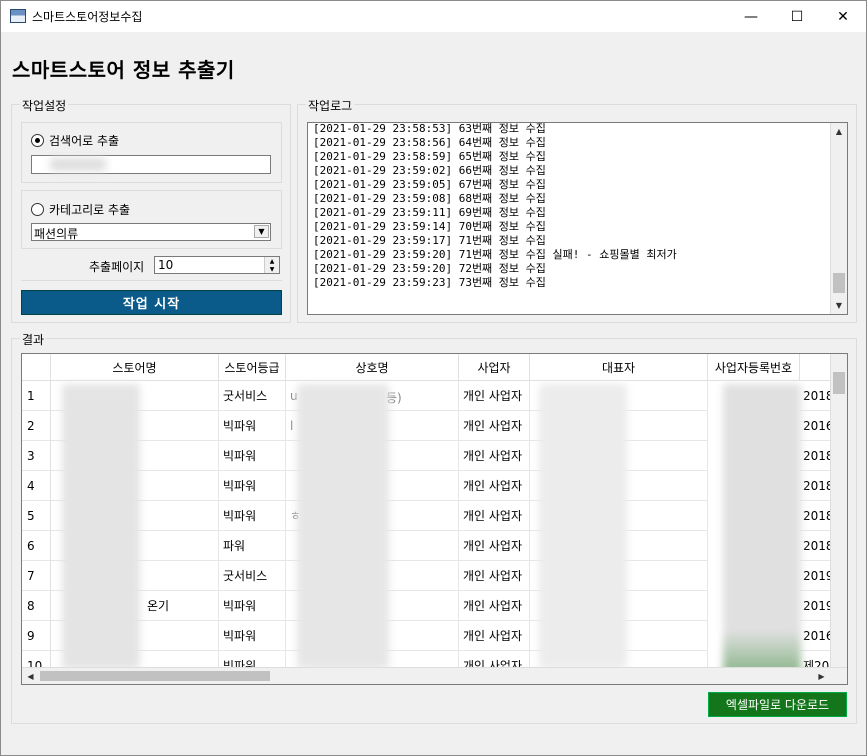 The height and width of the screenshot is (756, 867). Describe the element at coordinates (583, 526) in the screenshot. I see `redacted-representatives` at that location.